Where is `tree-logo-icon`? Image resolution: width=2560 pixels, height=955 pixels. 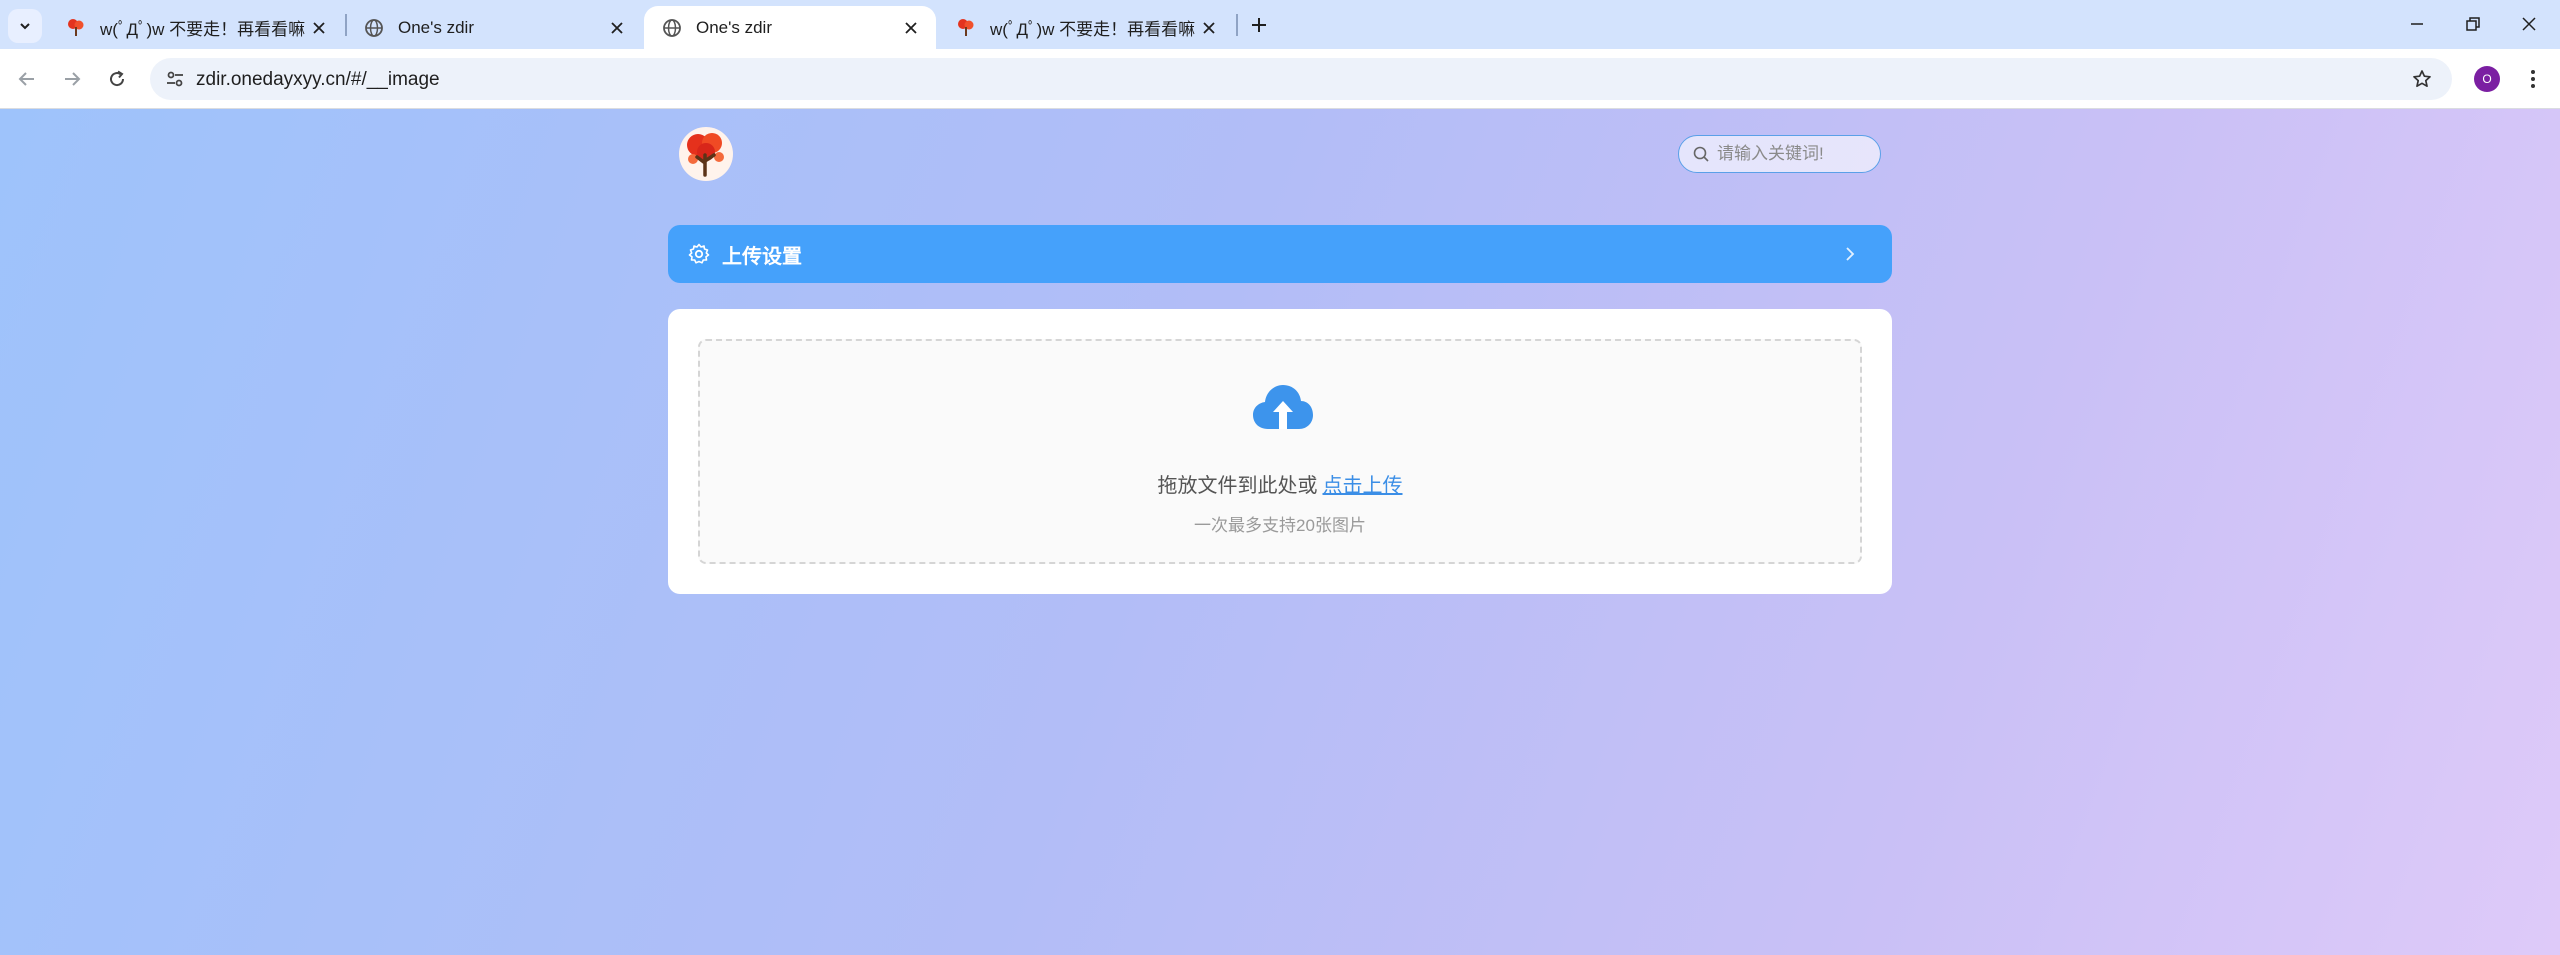
tree-logo-icon is located at coordinates (705, 155).